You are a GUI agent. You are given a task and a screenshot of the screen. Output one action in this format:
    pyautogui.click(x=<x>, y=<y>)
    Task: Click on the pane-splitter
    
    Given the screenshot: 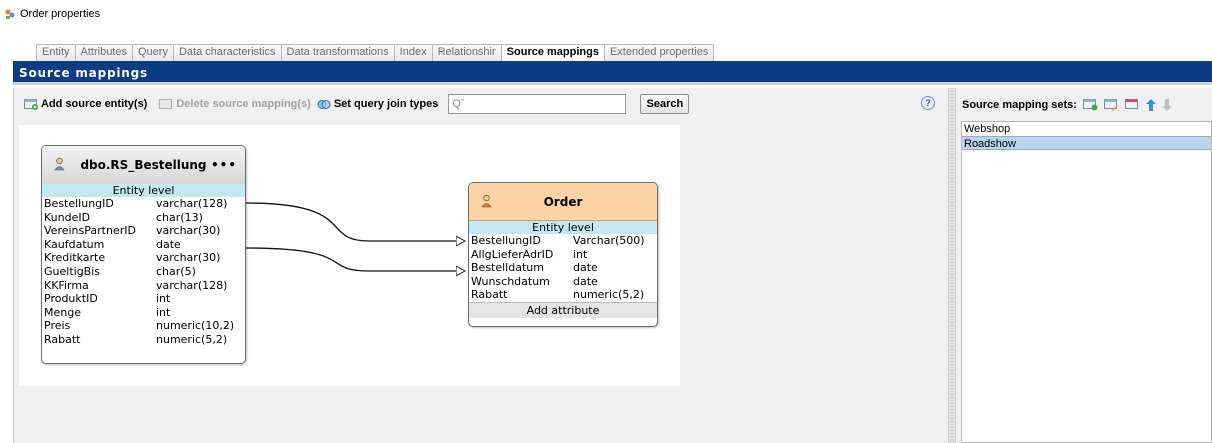 What is the action you would take?
    pyautogui.click(x=952, y=265)
    